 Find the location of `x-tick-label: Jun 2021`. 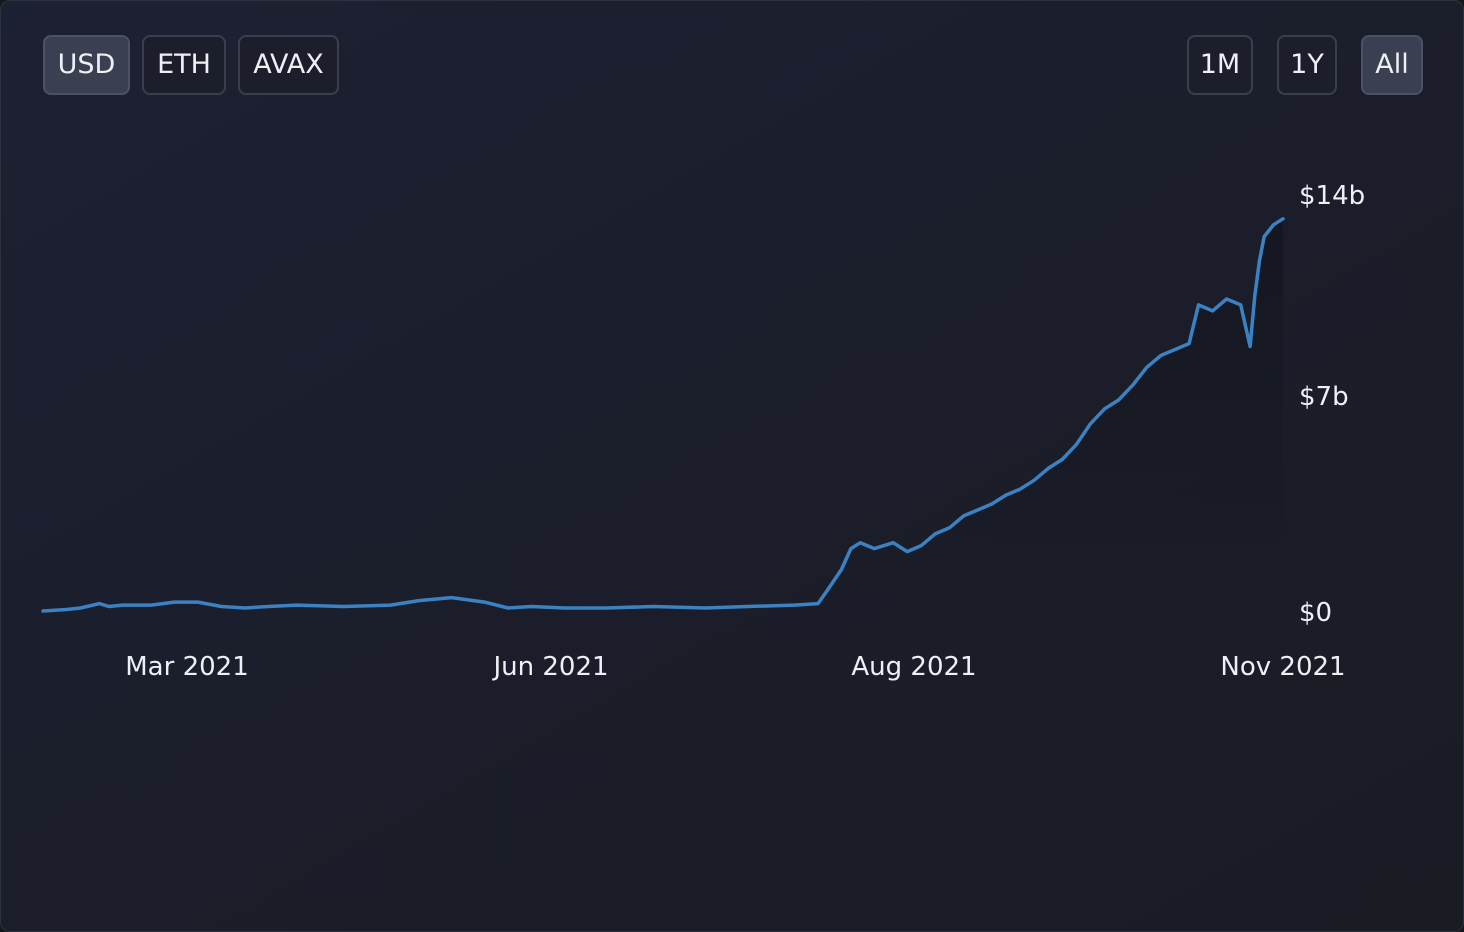

x-tick-label: Jun 2021 is located at coordinates (549, 667).